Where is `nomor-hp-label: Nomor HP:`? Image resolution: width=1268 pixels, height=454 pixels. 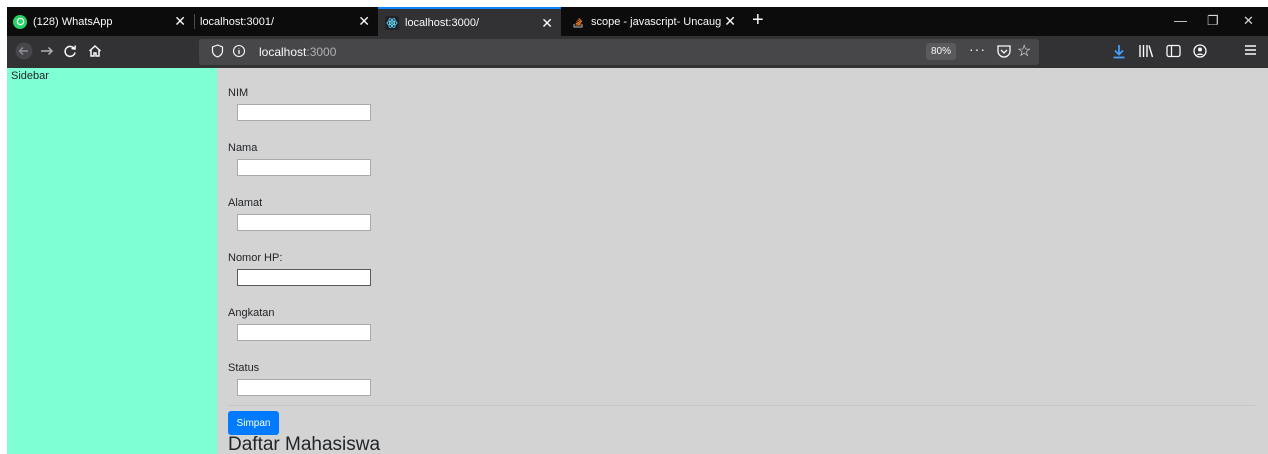
nomor-hp-label: Nomor HP: is located at coordinates (255, 258).